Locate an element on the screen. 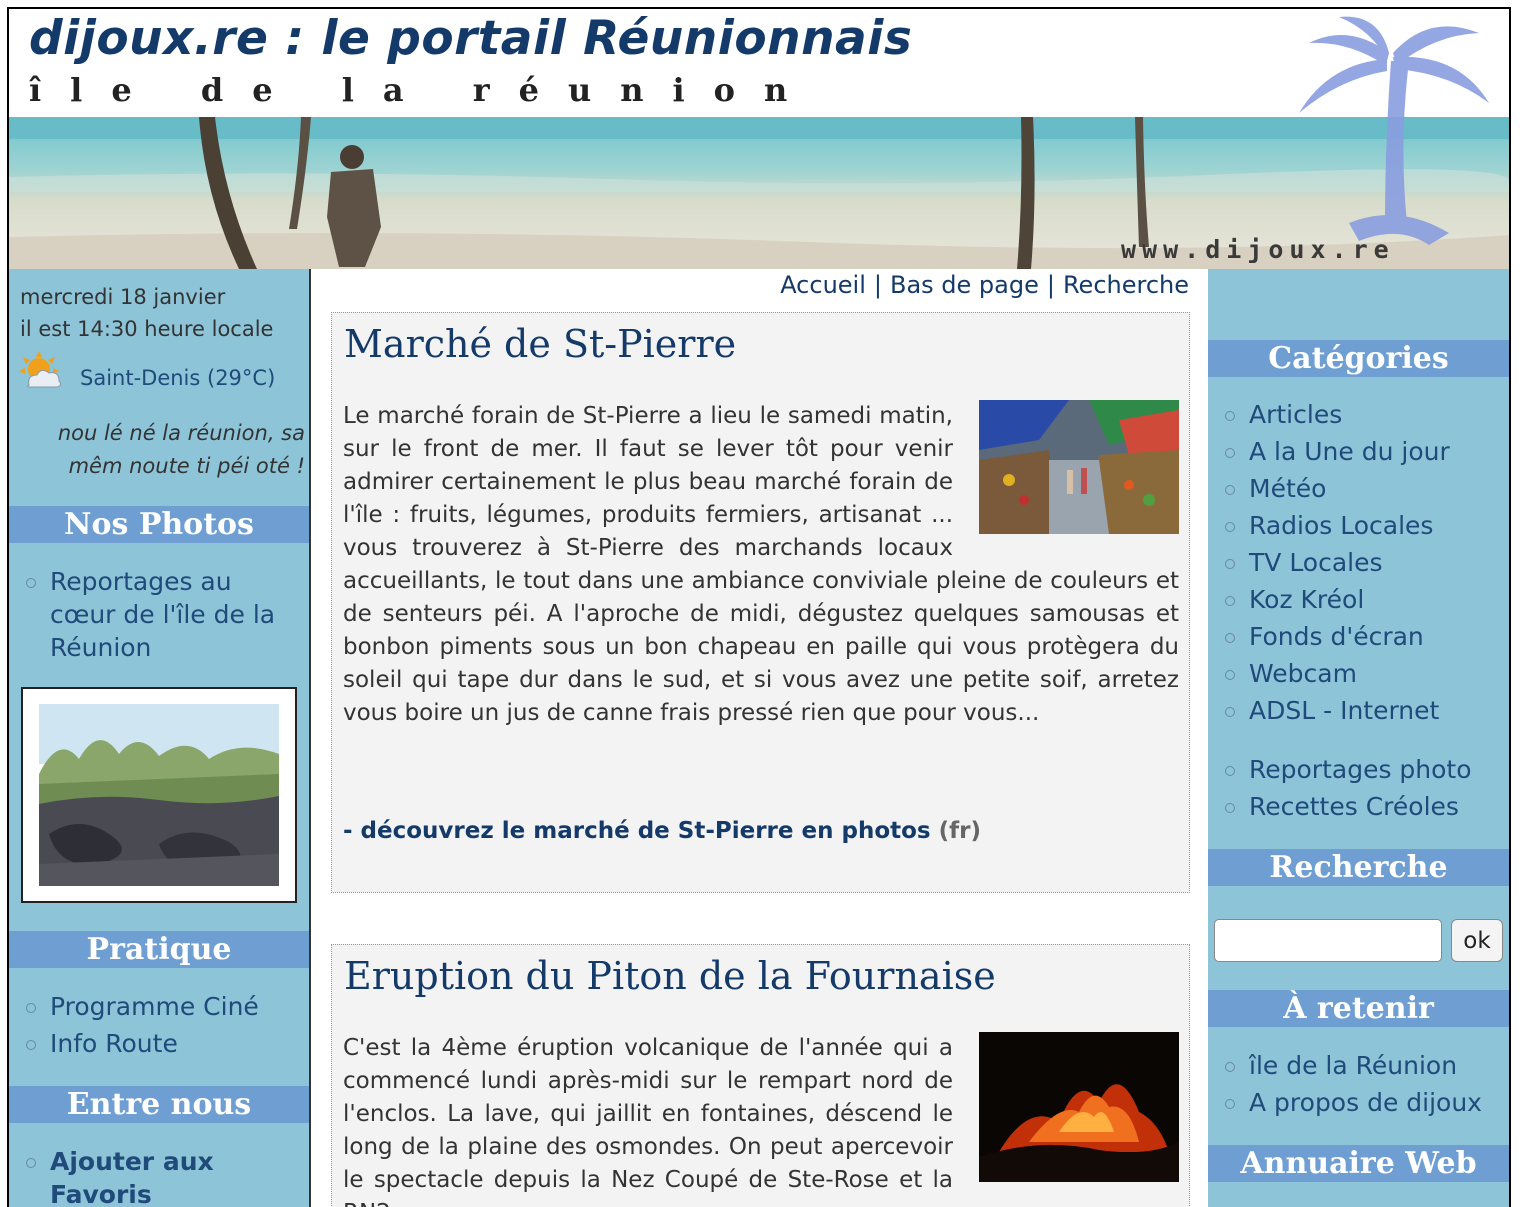 The width and height of the screenshot is (1520, 1207). extras-list: Reportages photo Recettes Créoles is located at coordinates (1362, 788).